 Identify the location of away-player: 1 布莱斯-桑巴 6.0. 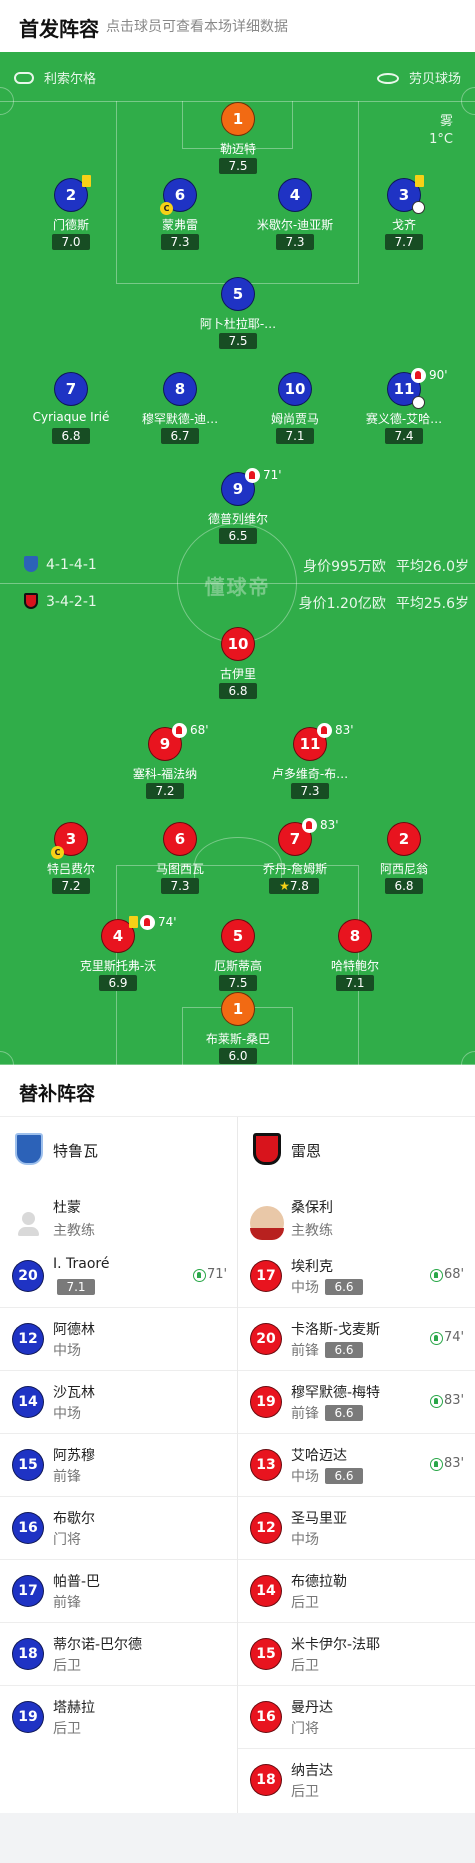
(238, 1028).